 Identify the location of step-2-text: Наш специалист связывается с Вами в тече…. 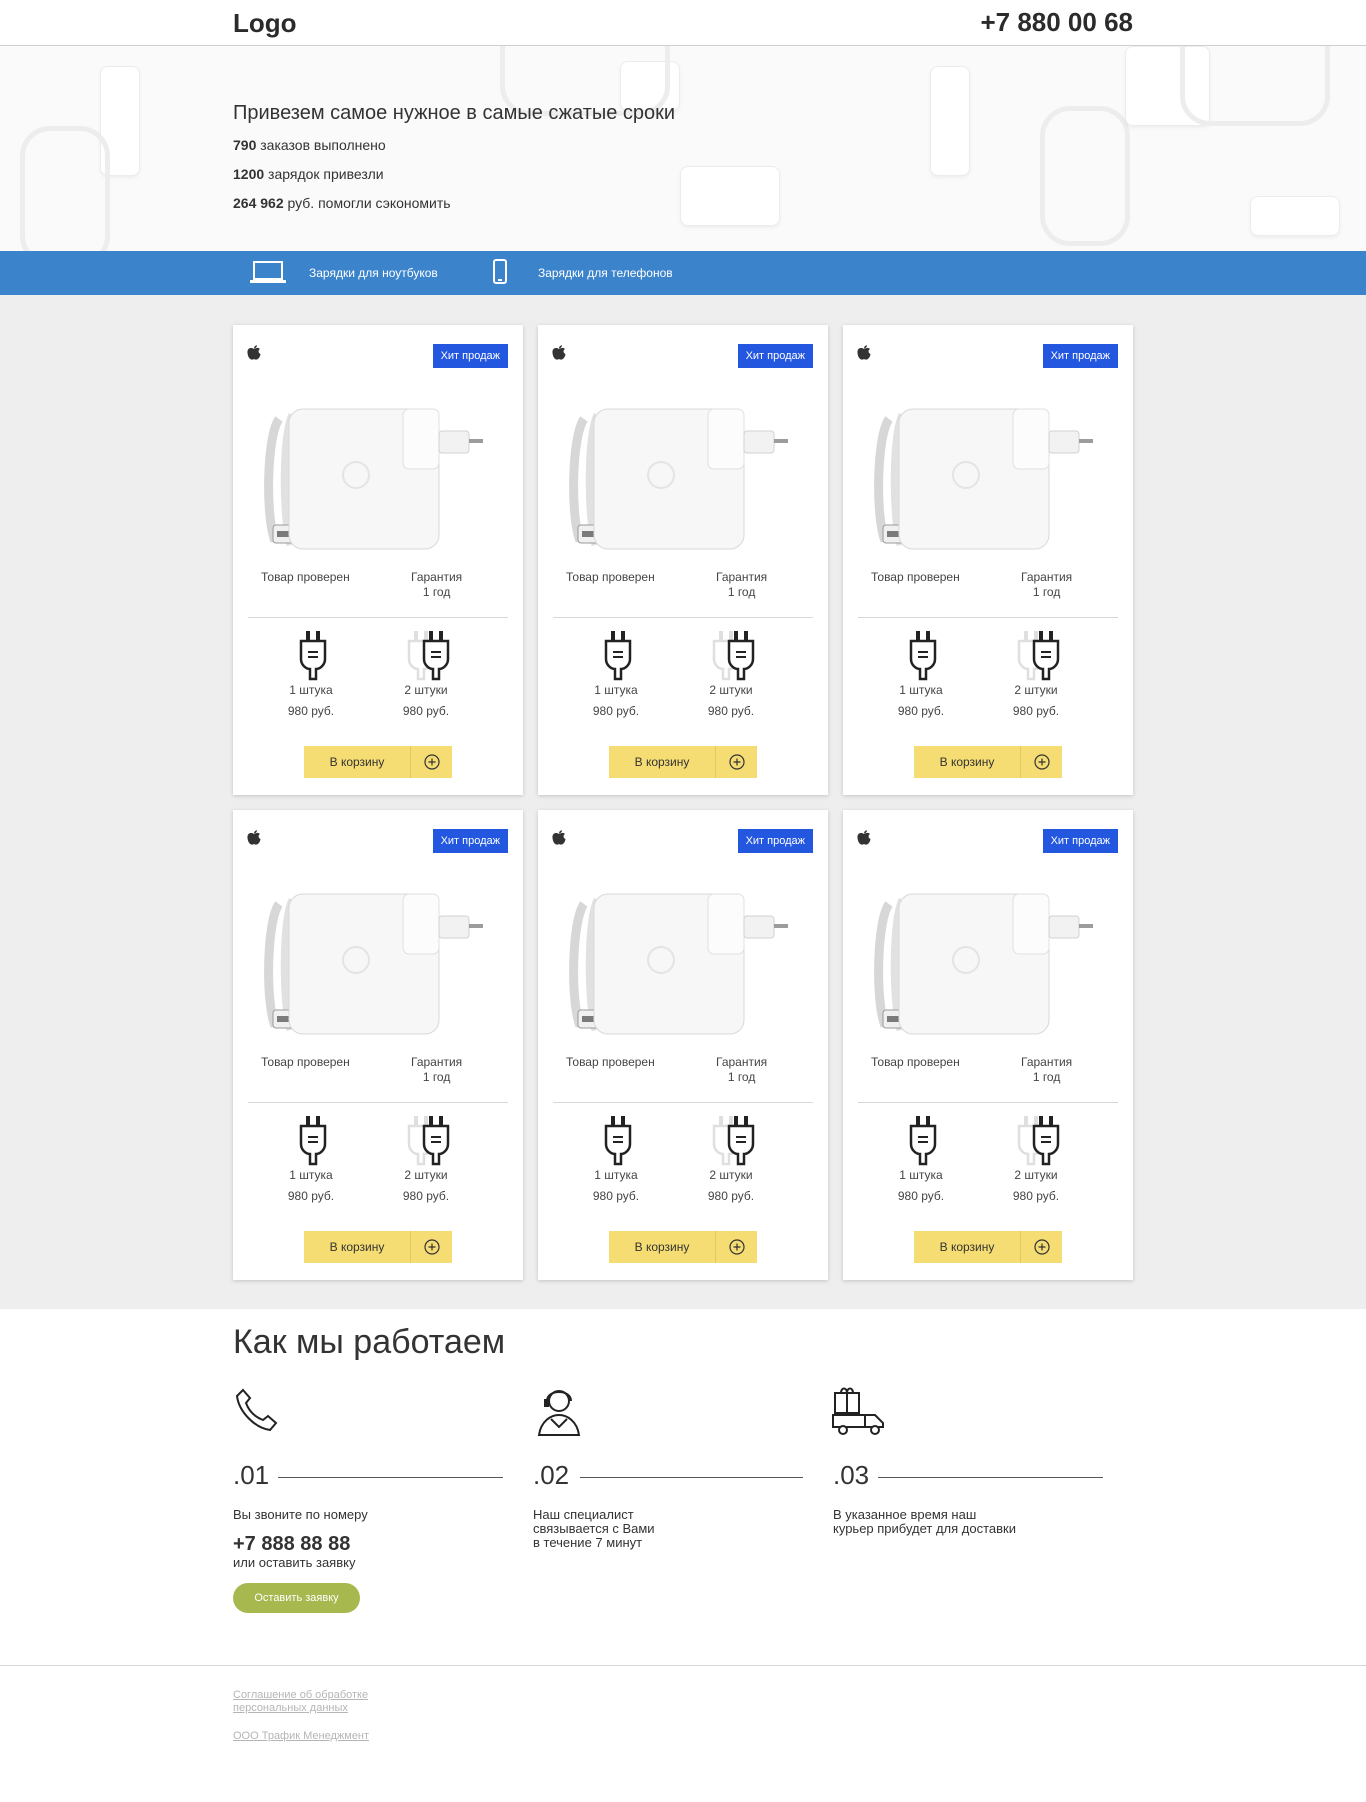
(594, 1528).